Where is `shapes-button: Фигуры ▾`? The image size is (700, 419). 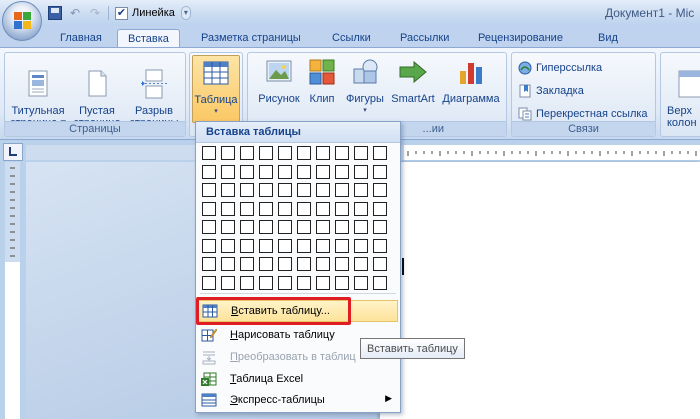 shapes-button: Фигуры ▾ is located at coordinates (365, 88).